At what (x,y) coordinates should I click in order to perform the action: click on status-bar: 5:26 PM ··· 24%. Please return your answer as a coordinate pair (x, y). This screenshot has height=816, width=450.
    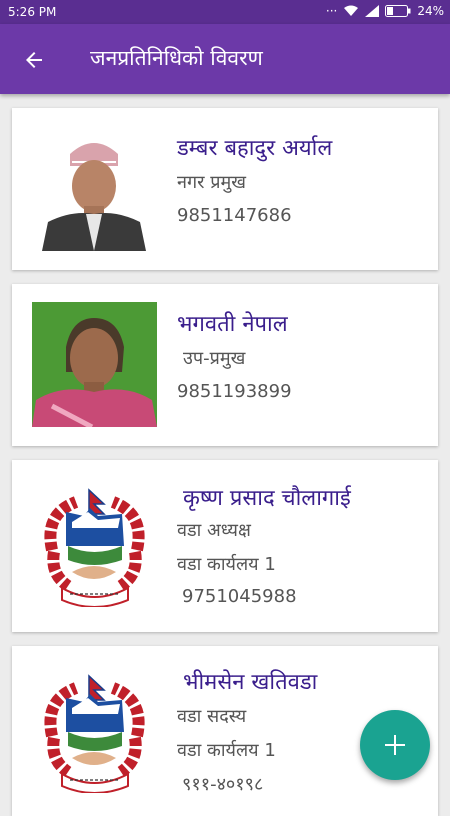
    Looking at the image, I should click on (225, 12).